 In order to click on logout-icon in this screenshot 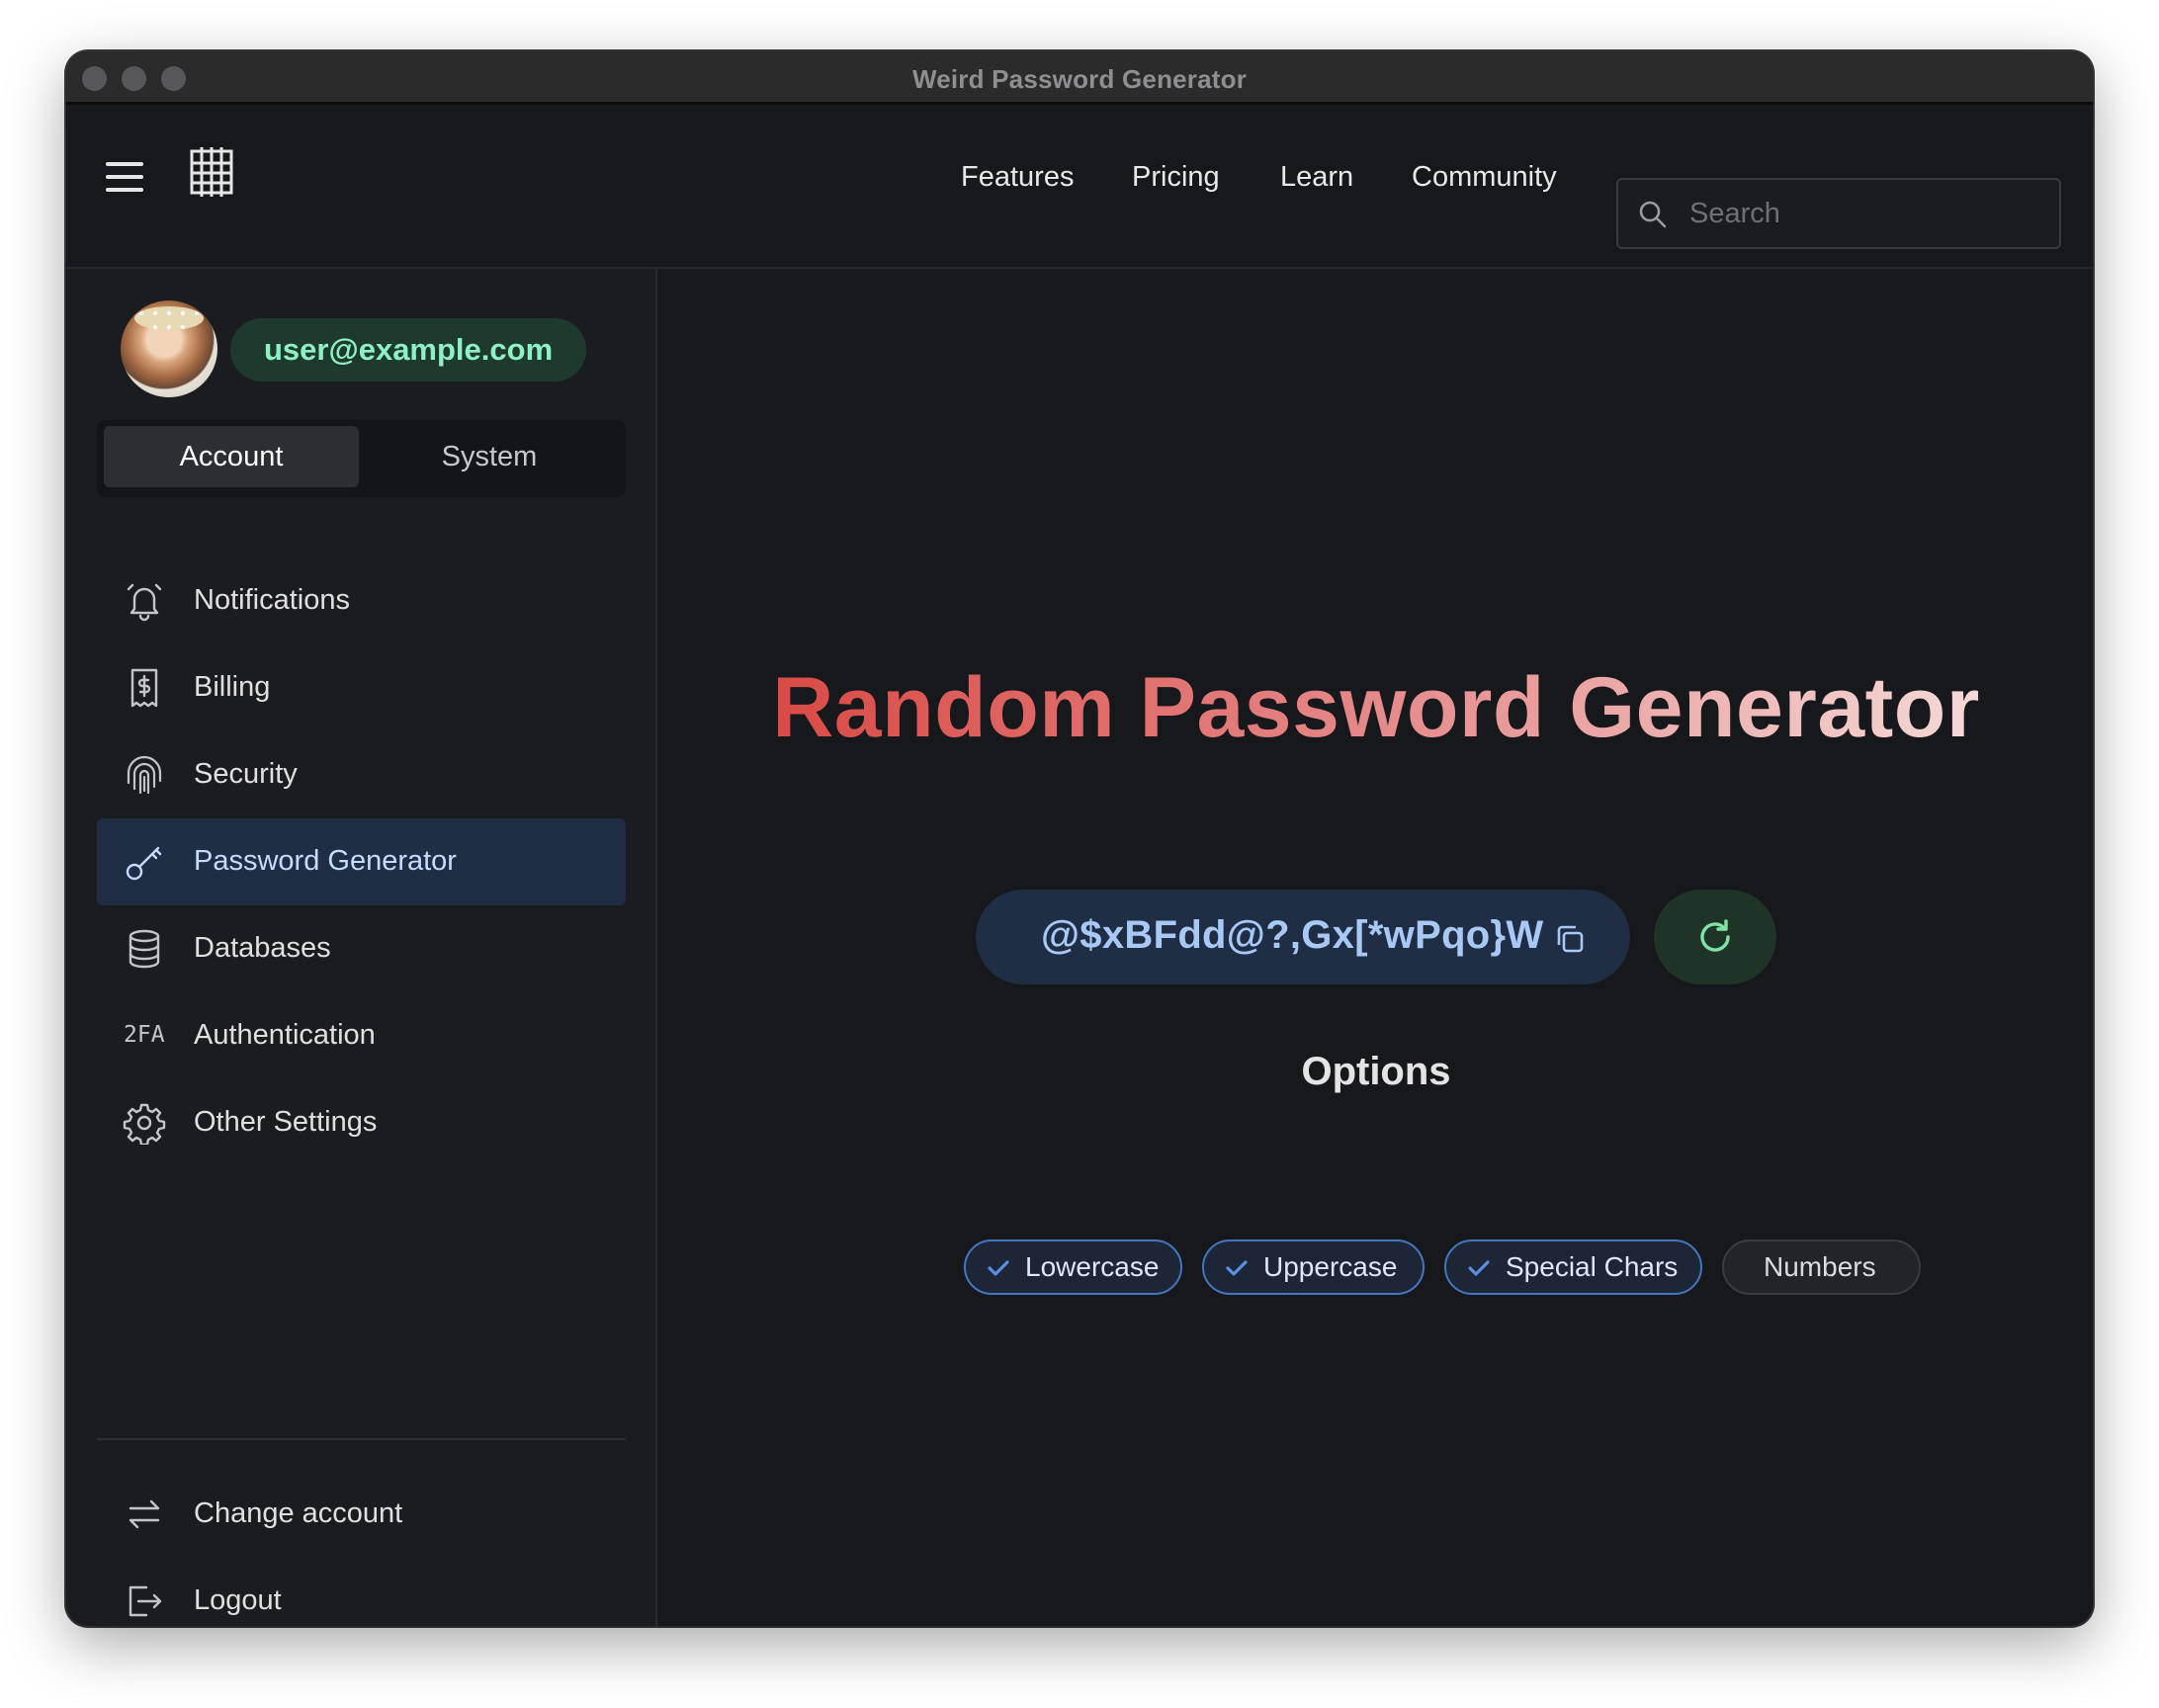, I will do `click(145, 1601)`.